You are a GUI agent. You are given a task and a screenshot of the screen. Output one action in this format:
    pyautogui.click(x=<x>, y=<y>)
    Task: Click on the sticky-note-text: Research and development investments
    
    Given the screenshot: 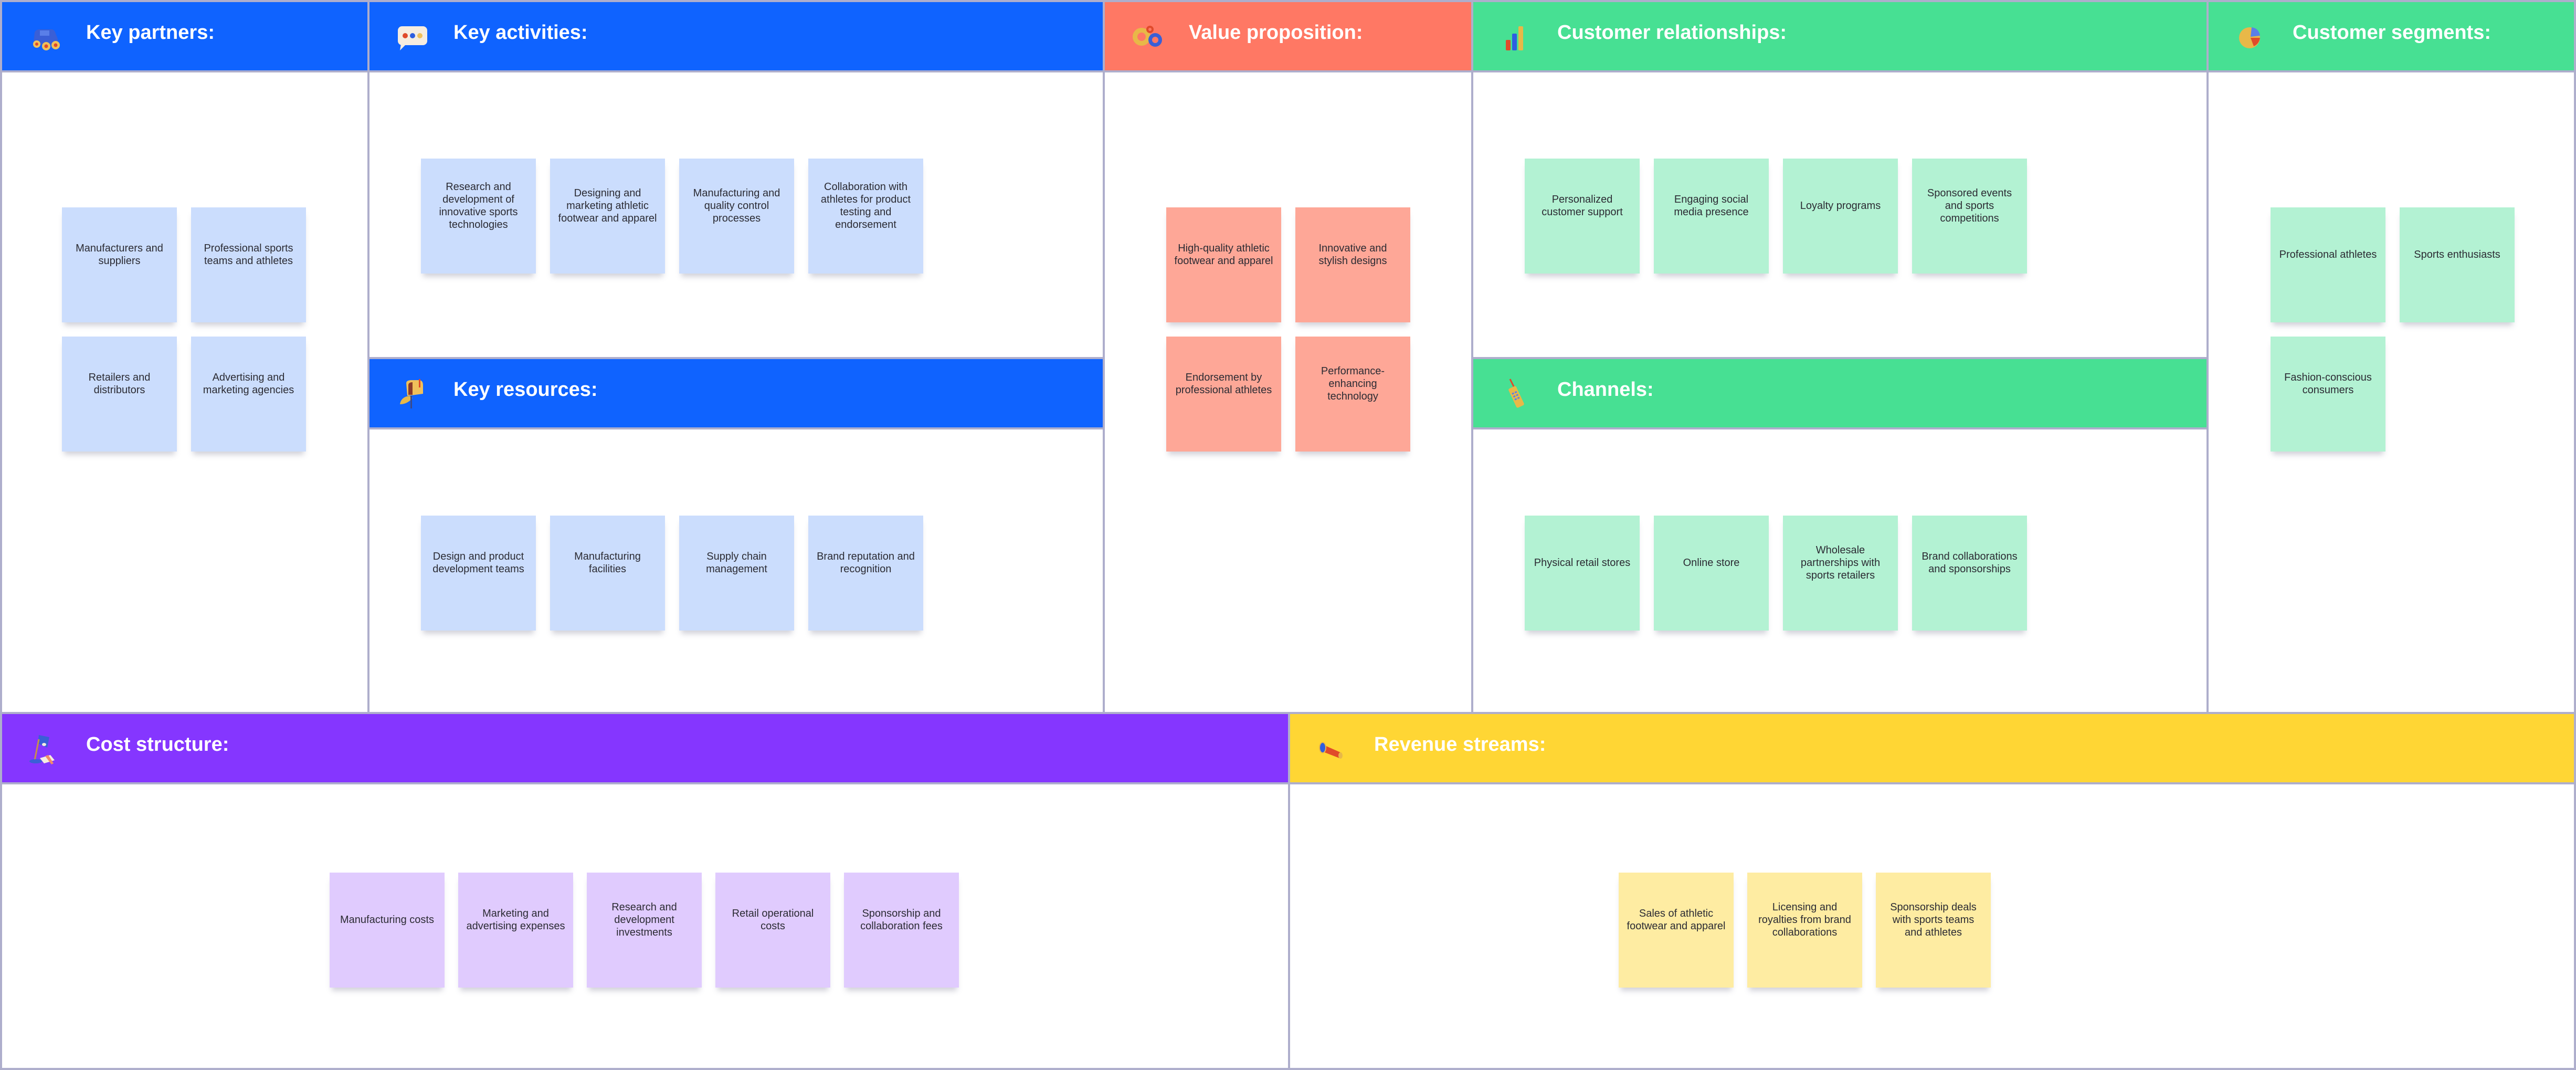 What is the action you would take?
    pyautogui.click(x=644, y=920)
    